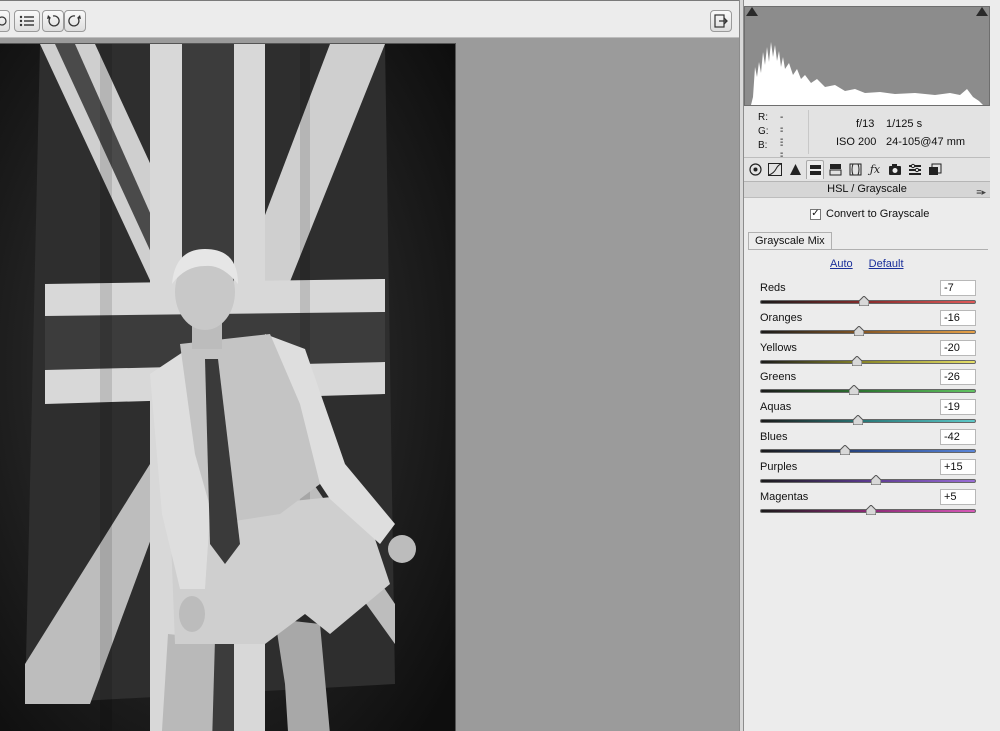  Describe the element at coordinates (867, 264) in the screenshot. I see `auto-default-links: Auto Default` at that location.